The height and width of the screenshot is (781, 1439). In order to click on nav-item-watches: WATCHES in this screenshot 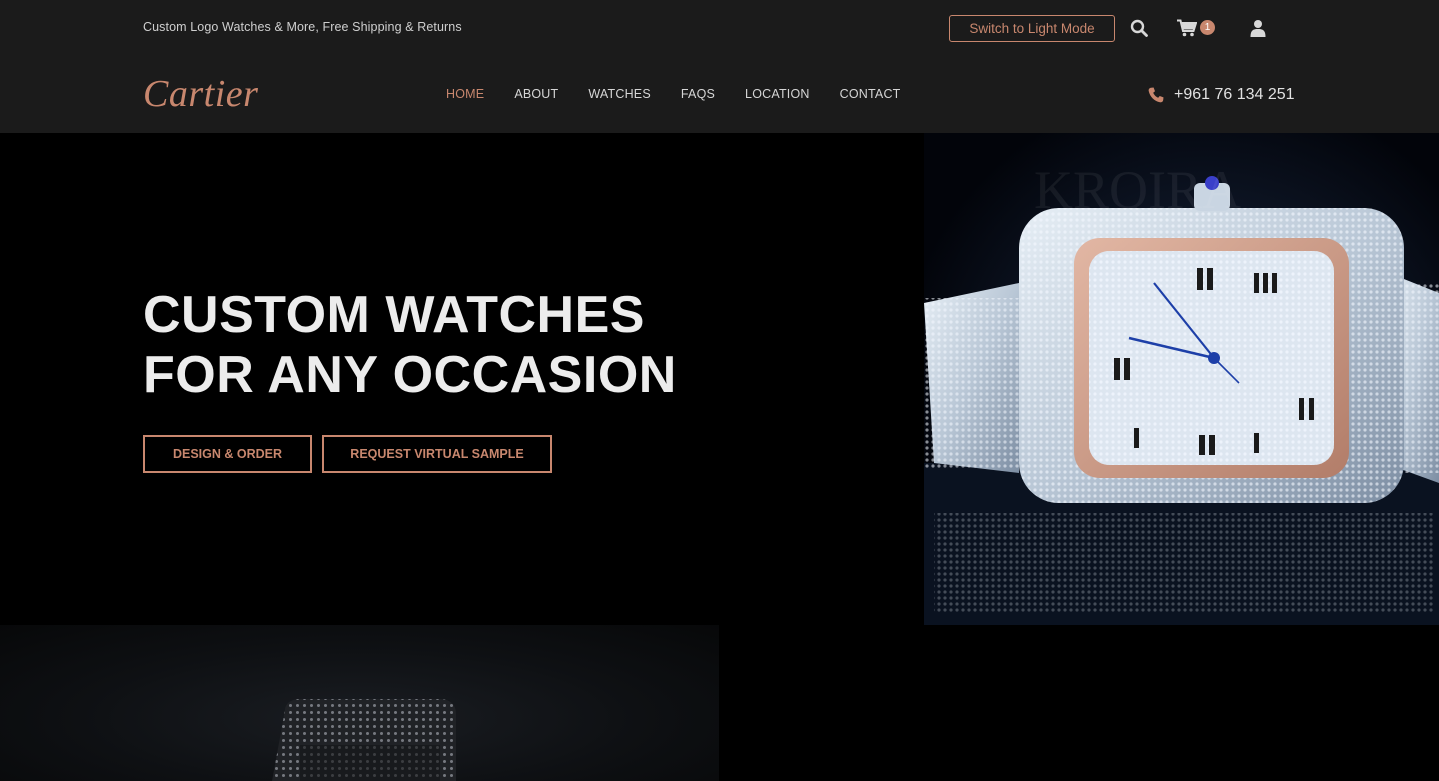, I will do `click(619, 94)`.